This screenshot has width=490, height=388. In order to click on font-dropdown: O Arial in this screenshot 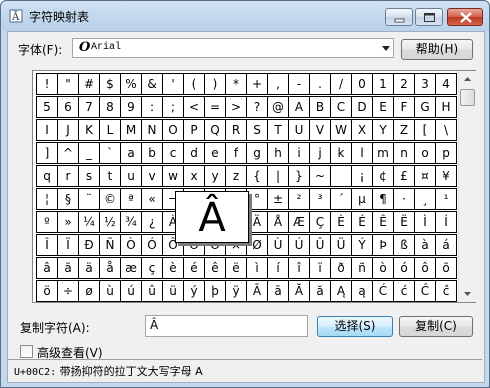, I will do `click(233, 48)`.